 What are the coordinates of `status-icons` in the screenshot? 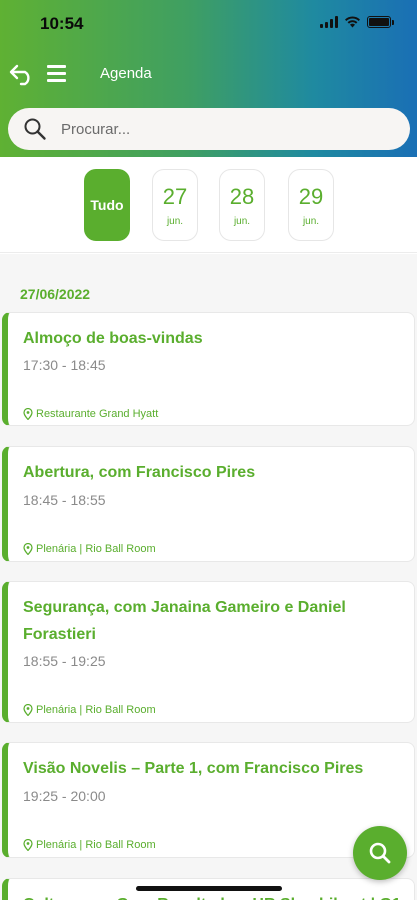 It's located at (357, 21).